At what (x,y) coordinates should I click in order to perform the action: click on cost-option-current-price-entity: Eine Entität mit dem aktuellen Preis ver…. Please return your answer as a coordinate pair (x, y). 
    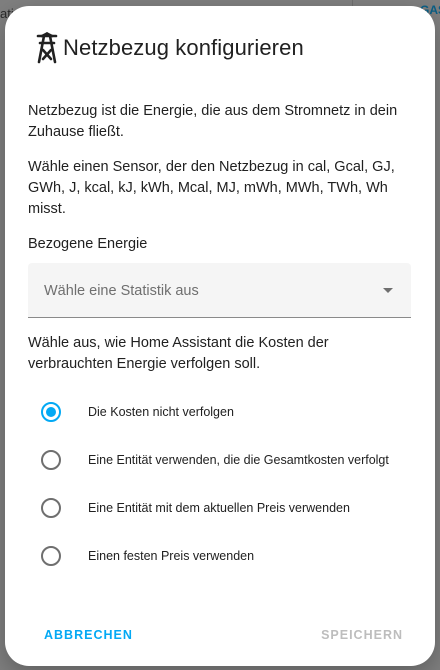
    Looking at the image, I should click on (195, 508).